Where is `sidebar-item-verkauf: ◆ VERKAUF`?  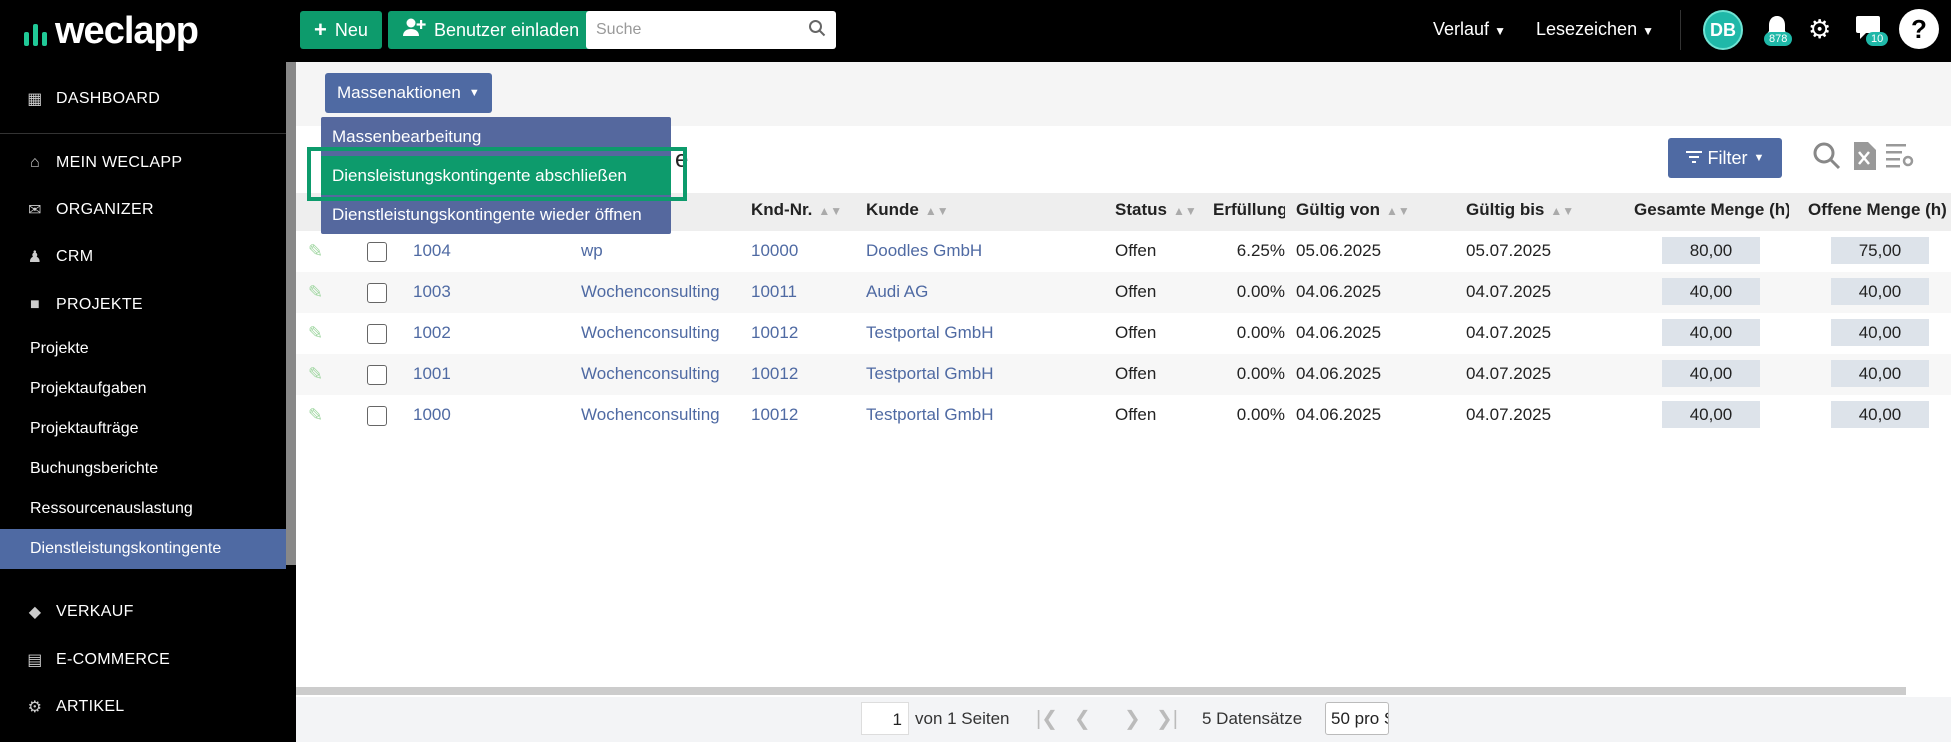 sidebar-item-verkauf: ◆ VERKAUF is located at coordinates (143, 612).